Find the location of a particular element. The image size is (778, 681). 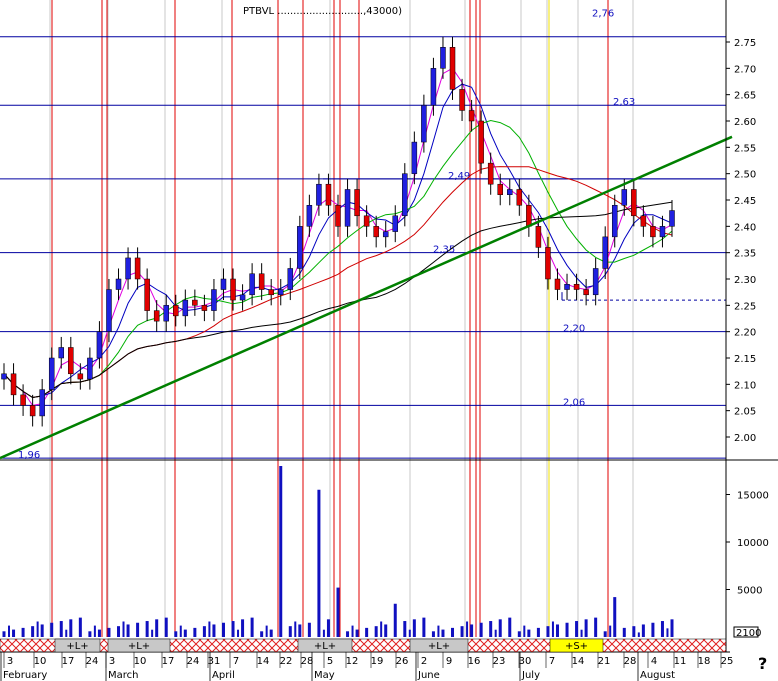

day-label: 30 is located at coordinates (525, 661).